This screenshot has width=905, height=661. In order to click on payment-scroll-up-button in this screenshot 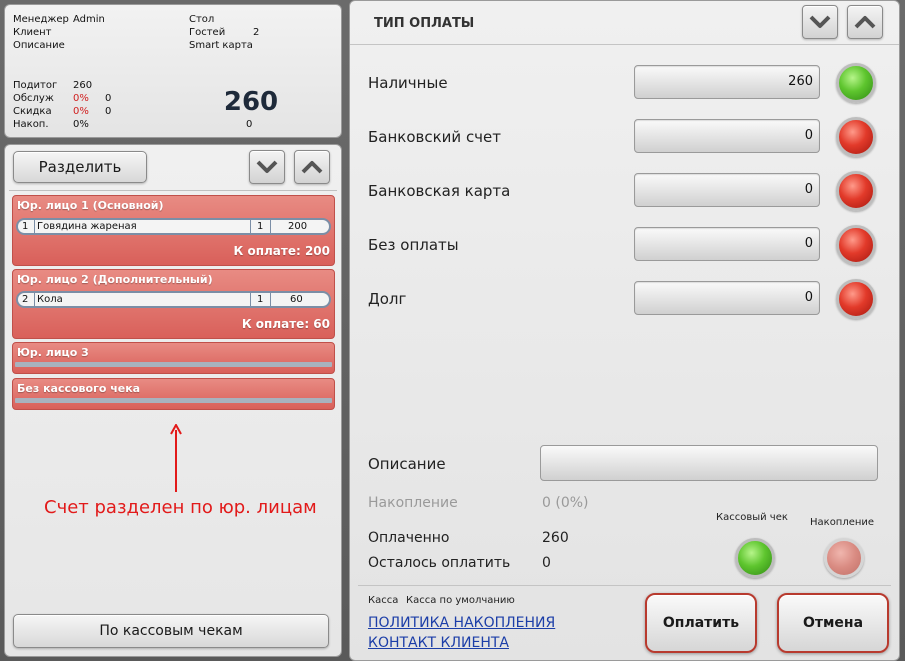, I will do `click(865, 22)`.